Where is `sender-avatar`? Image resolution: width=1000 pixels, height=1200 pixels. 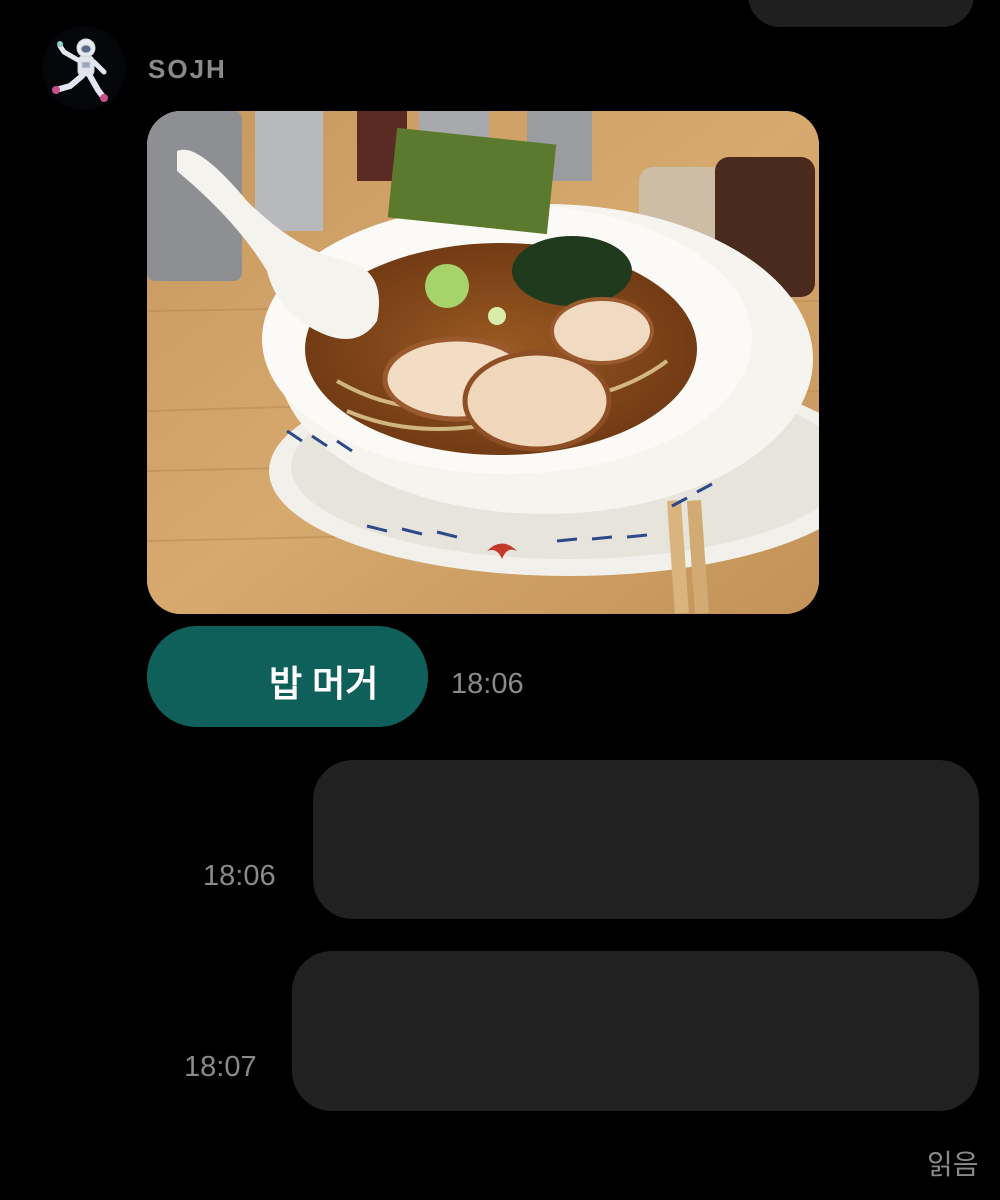 sender-avatar is located at coordinates (84, 68).